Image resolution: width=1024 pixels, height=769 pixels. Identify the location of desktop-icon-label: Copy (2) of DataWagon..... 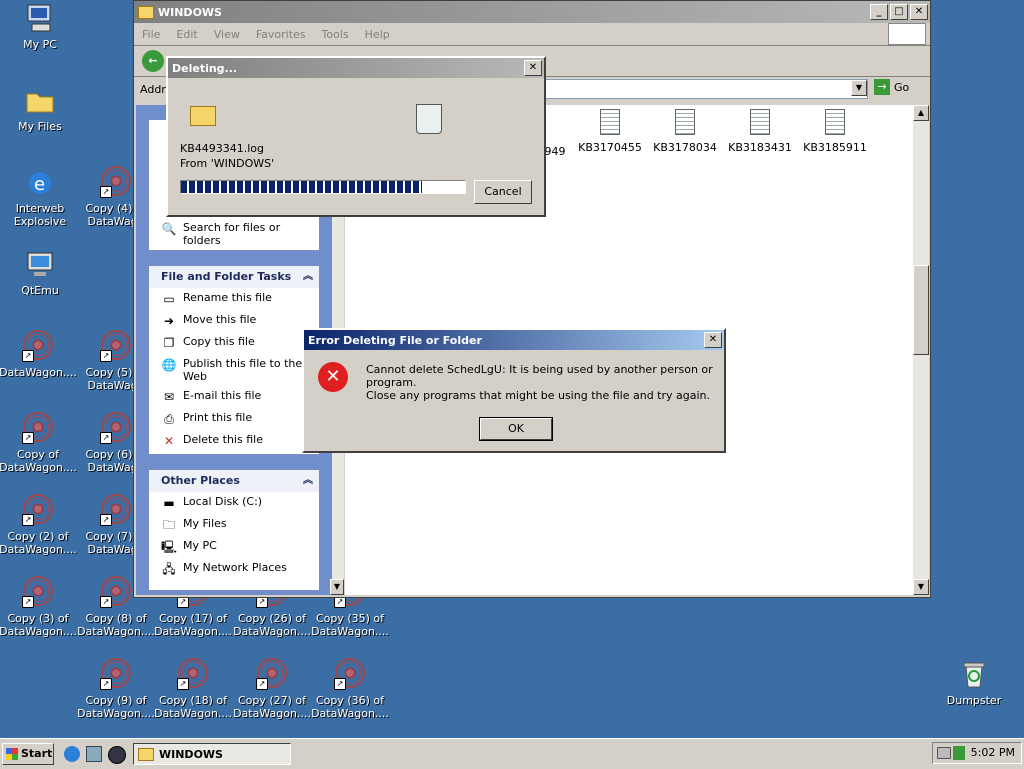
(38, 543).